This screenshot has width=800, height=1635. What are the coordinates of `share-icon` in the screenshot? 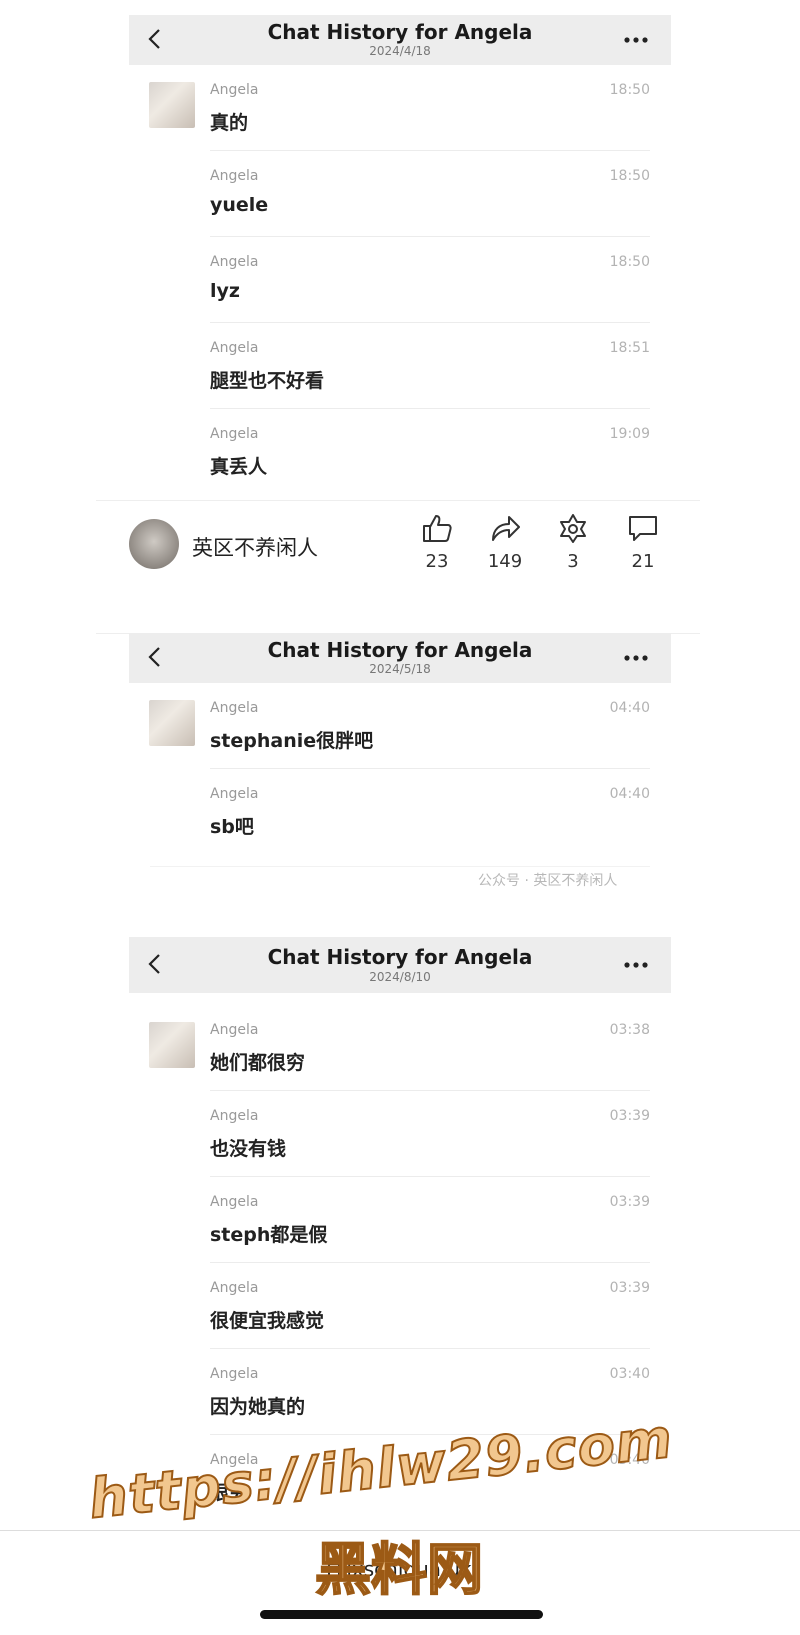 It's located at (506, 528).